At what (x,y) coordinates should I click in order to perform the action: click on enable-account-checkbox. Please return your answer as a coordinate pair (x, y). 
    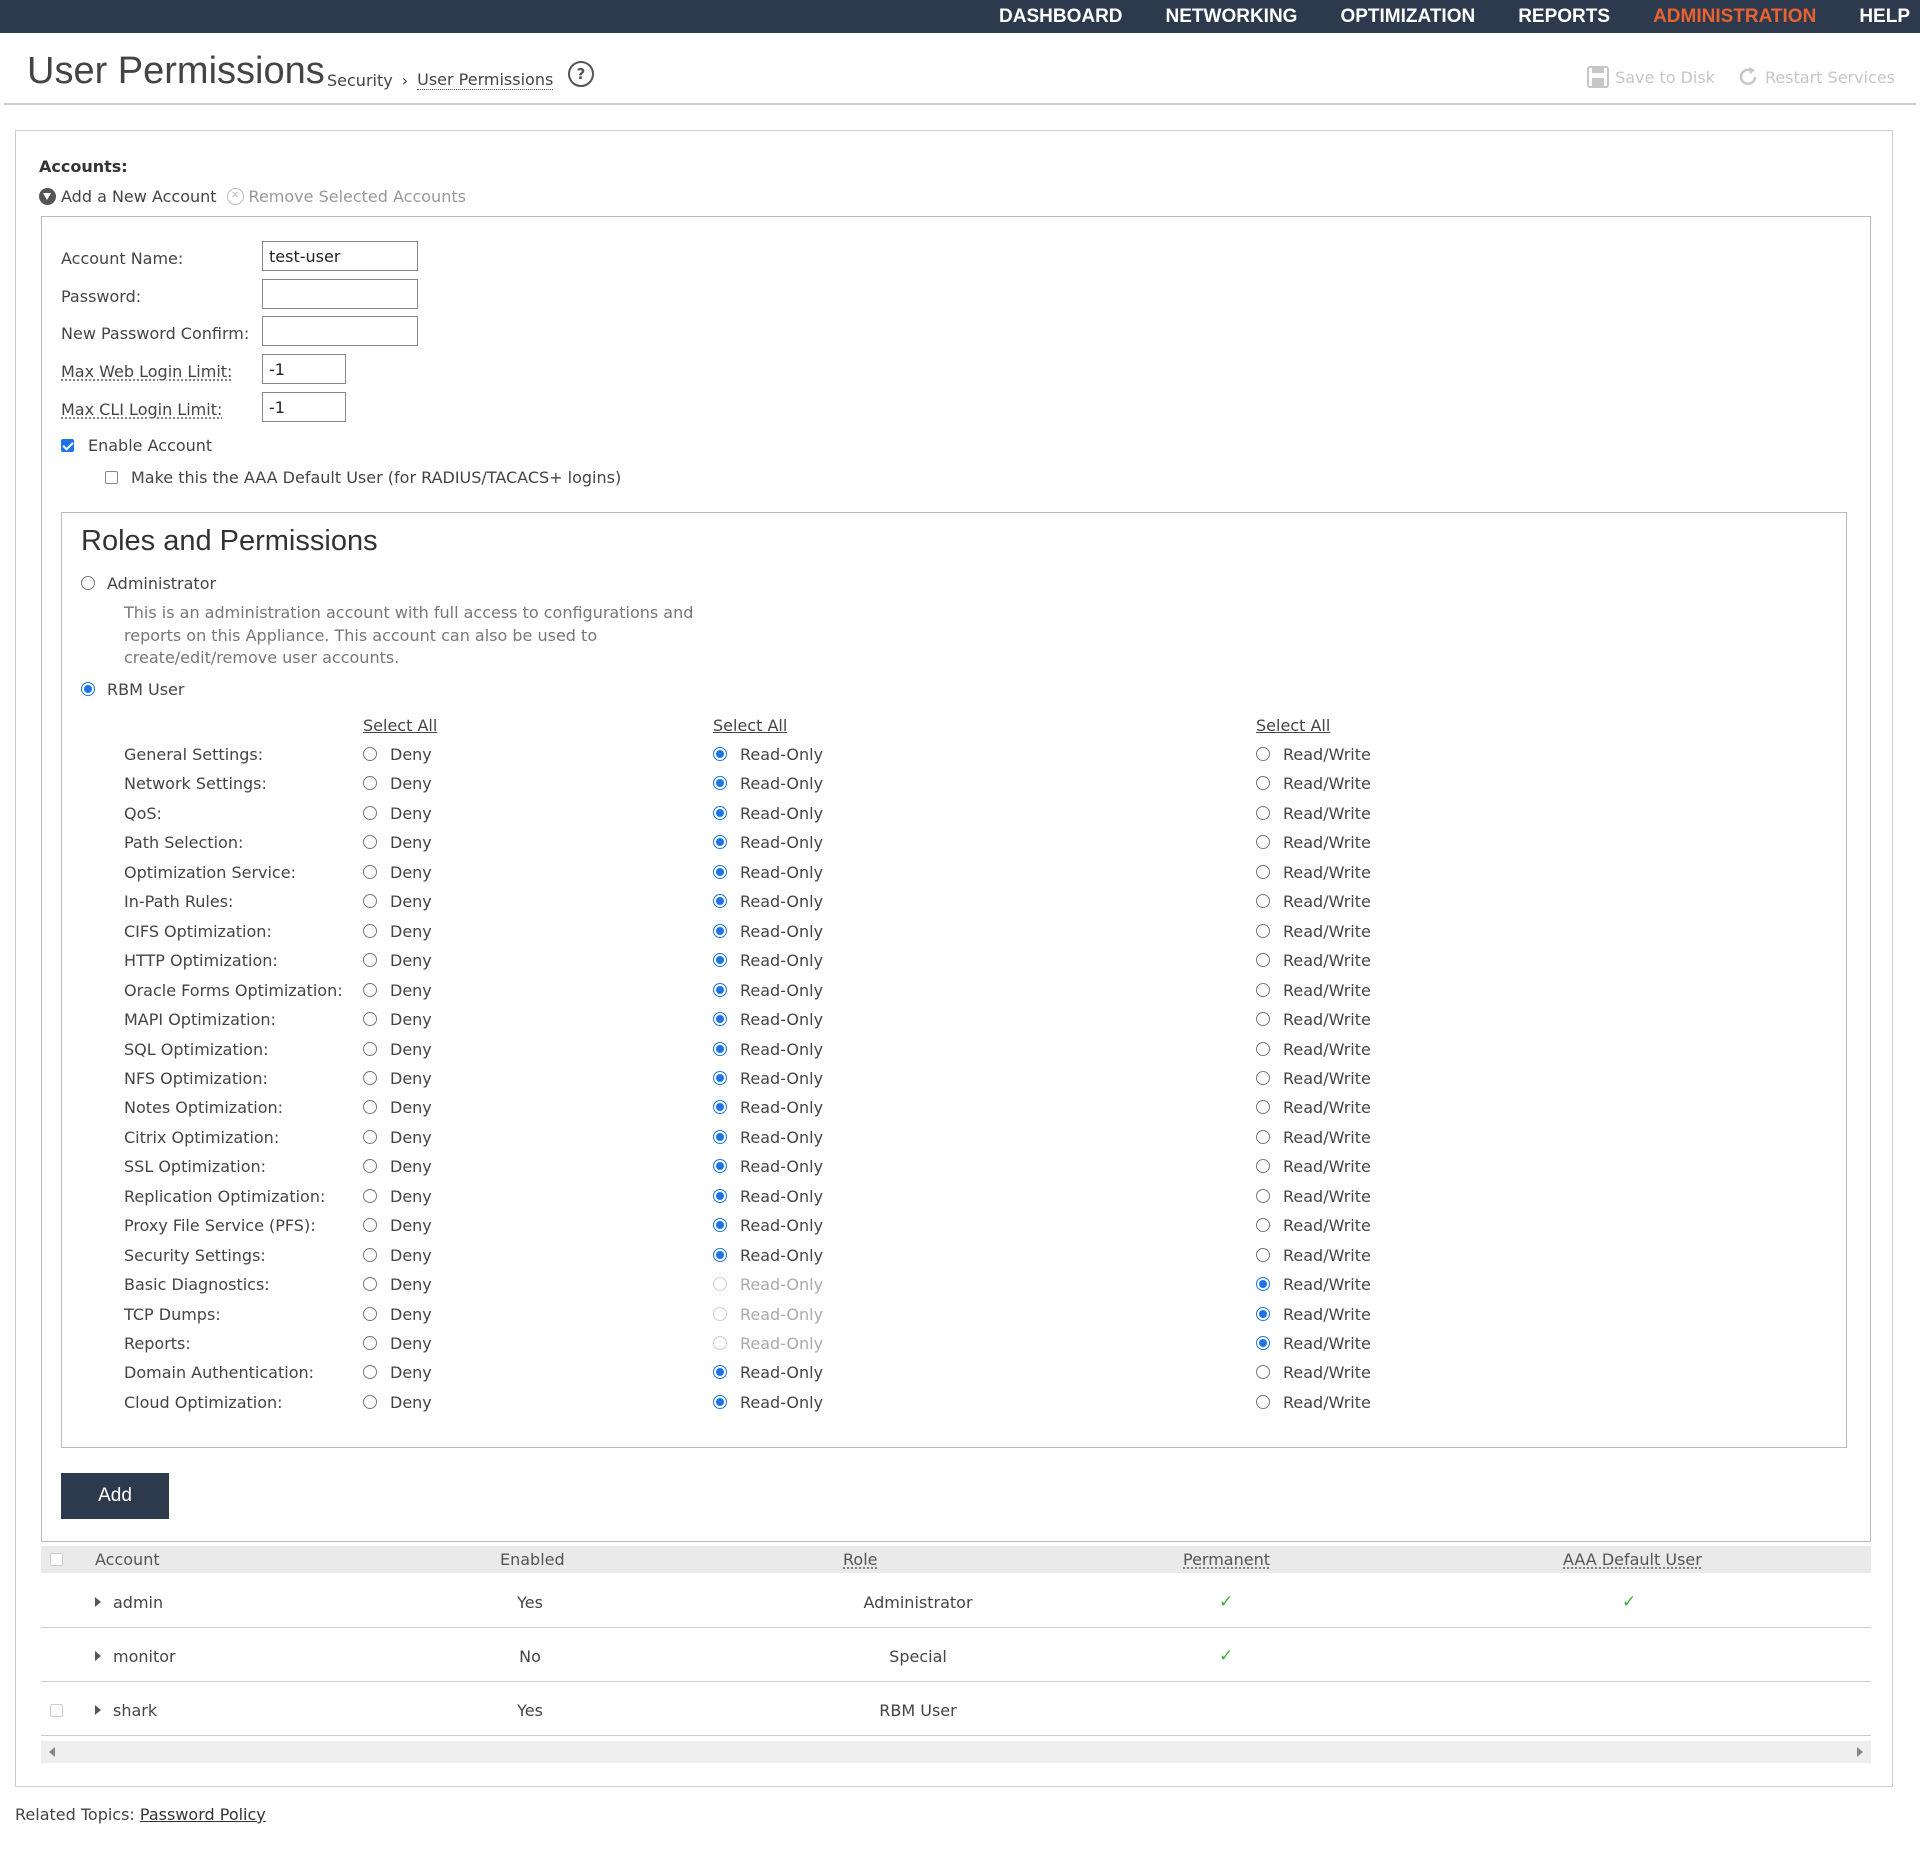
    Looking at the image, I should click on (67, 445).